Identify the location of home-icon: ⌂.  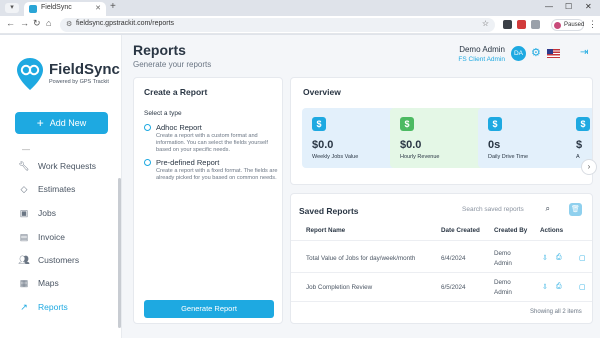
(48, 23).